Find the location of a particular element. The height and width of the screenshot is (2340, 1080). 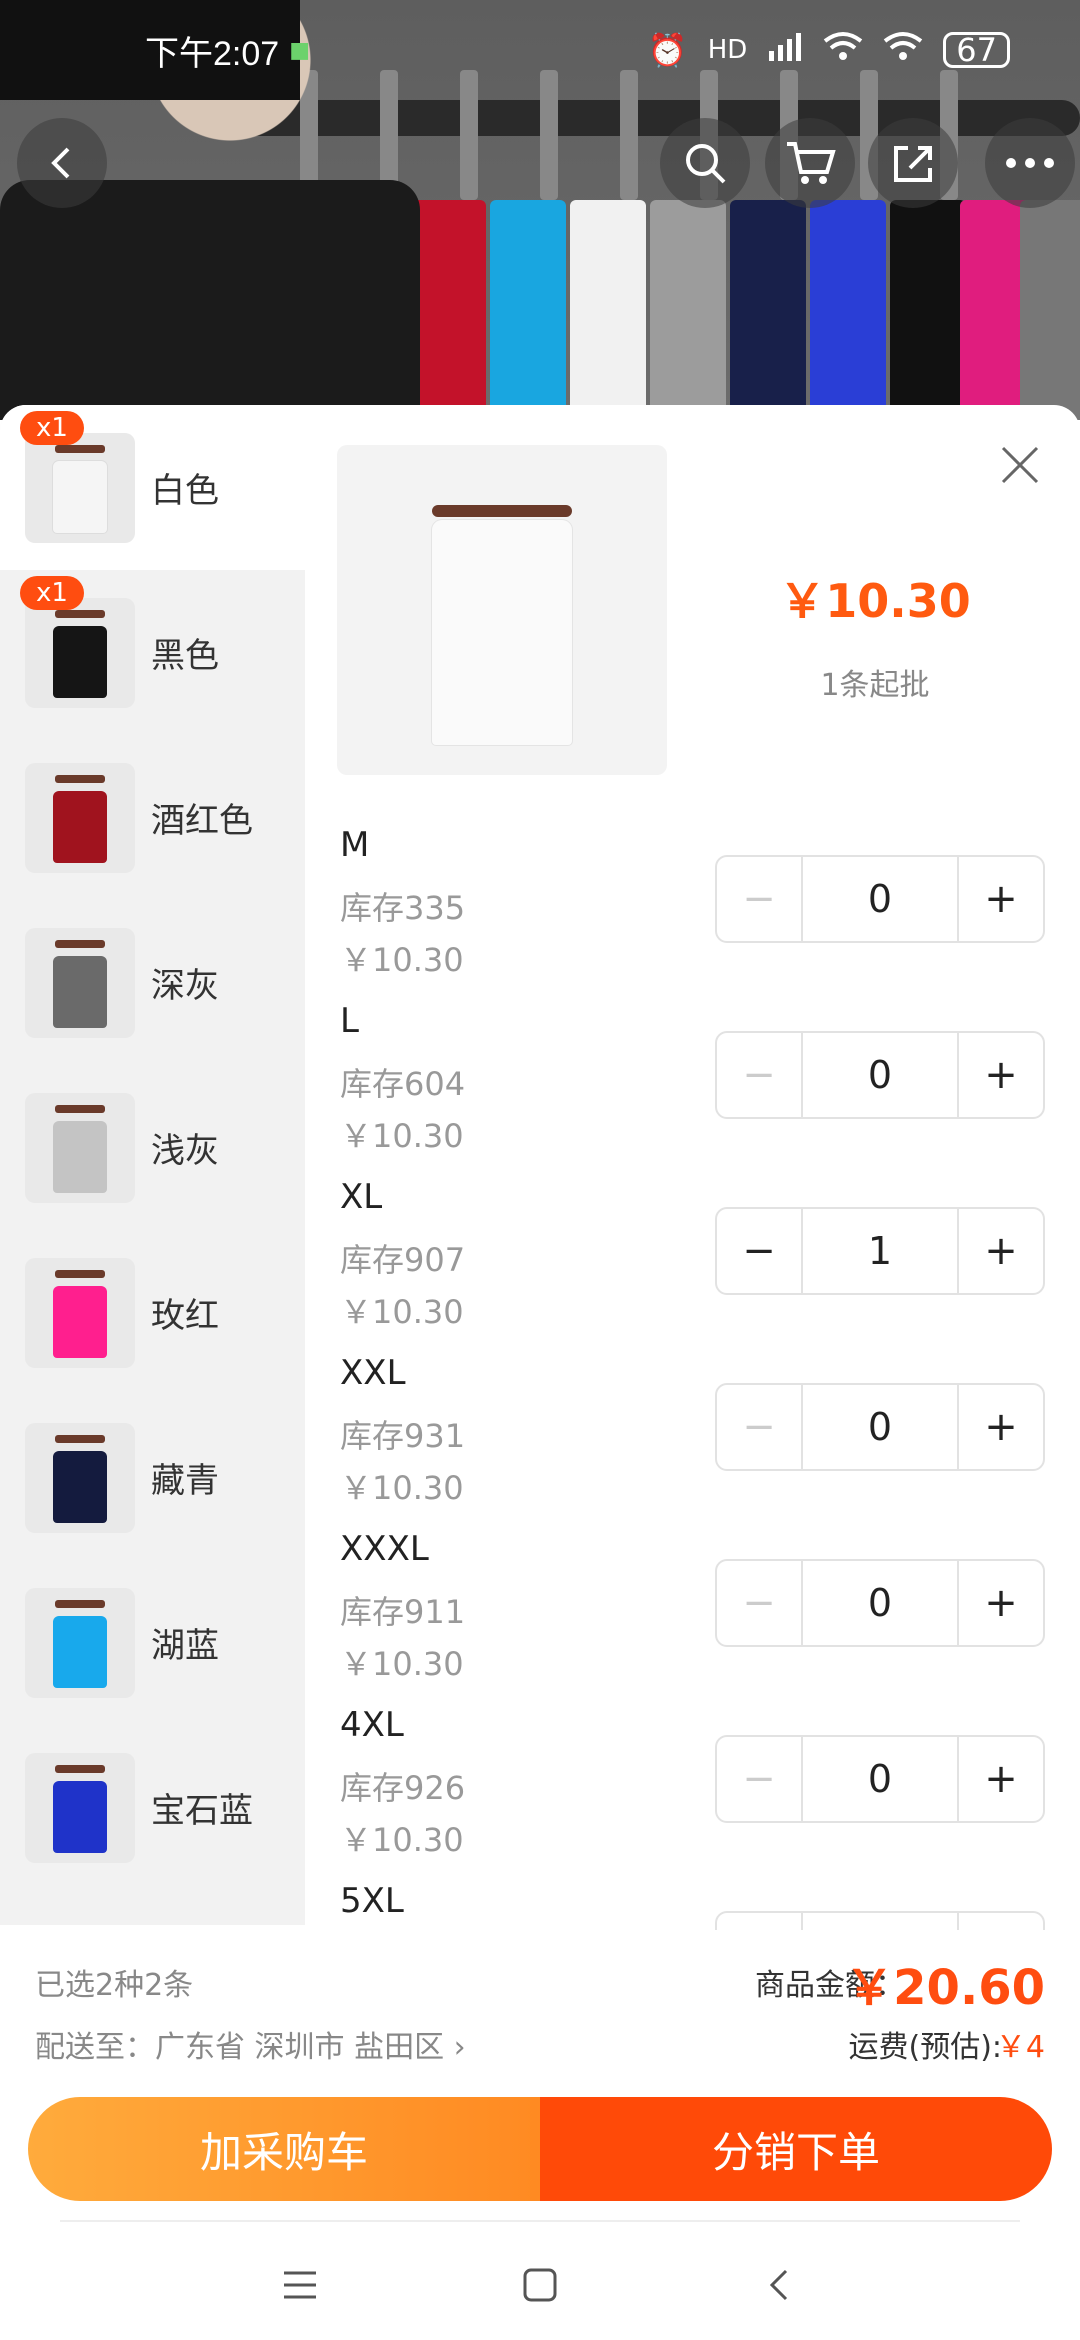

system-nav-bar is located at coordinates (540, 2285).